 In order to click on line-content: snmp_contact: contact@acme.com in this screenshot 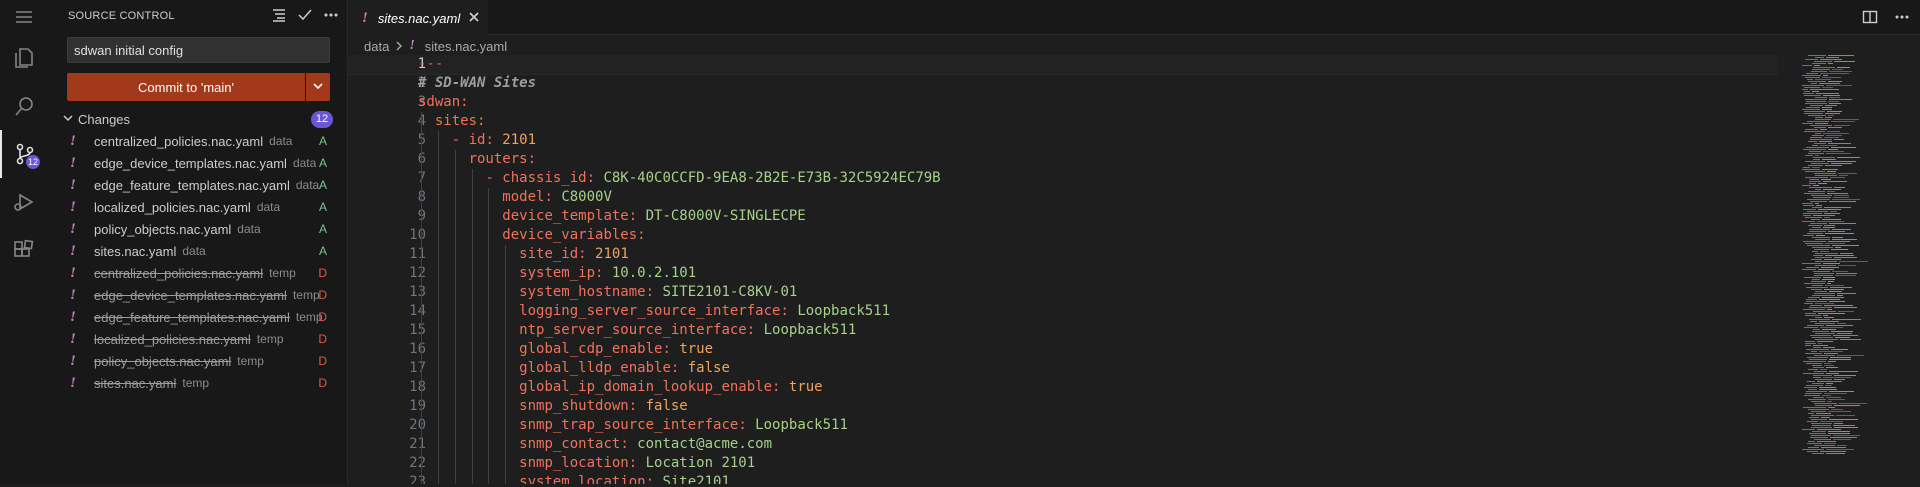, I will do `click(645, 444)`.